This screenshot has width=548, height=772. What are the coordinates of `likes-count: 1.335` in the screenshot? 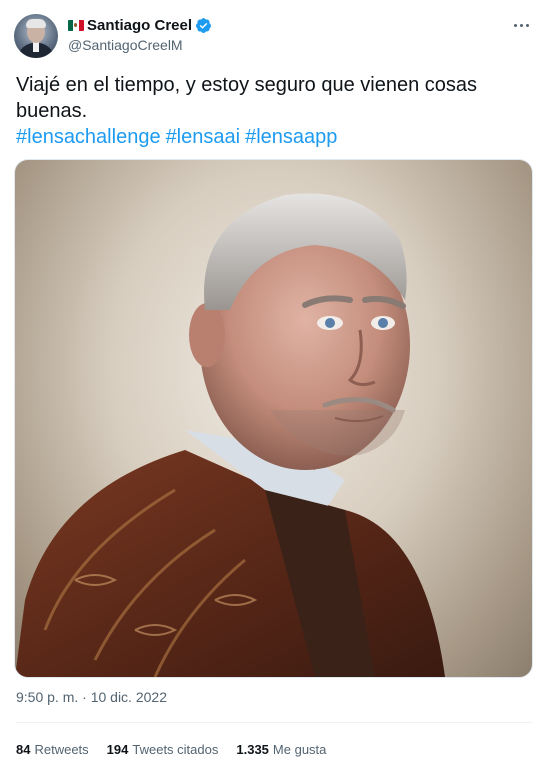 It's located at (252, 749).